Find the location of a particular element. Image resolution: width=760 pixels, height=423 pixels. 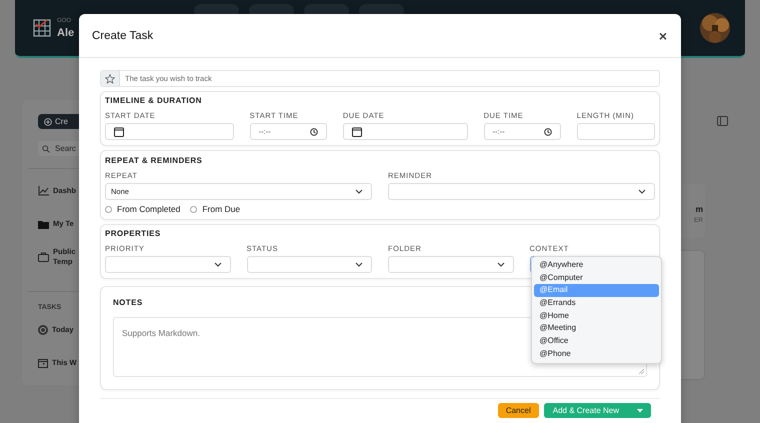

user-name: Ale is located at coordinates (65, 32).